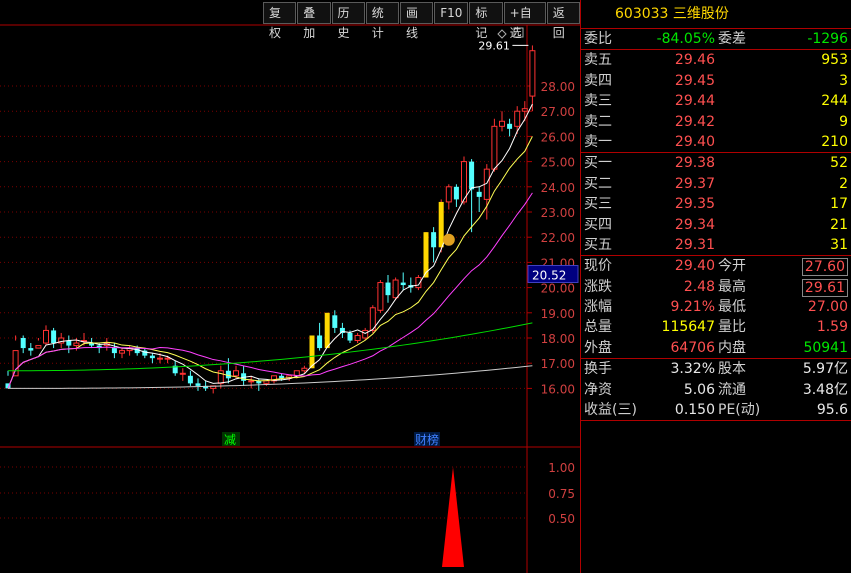  Describe the element at coordinates (732, 286) in the screenshot. I see `stat-label: 最高` at that location.